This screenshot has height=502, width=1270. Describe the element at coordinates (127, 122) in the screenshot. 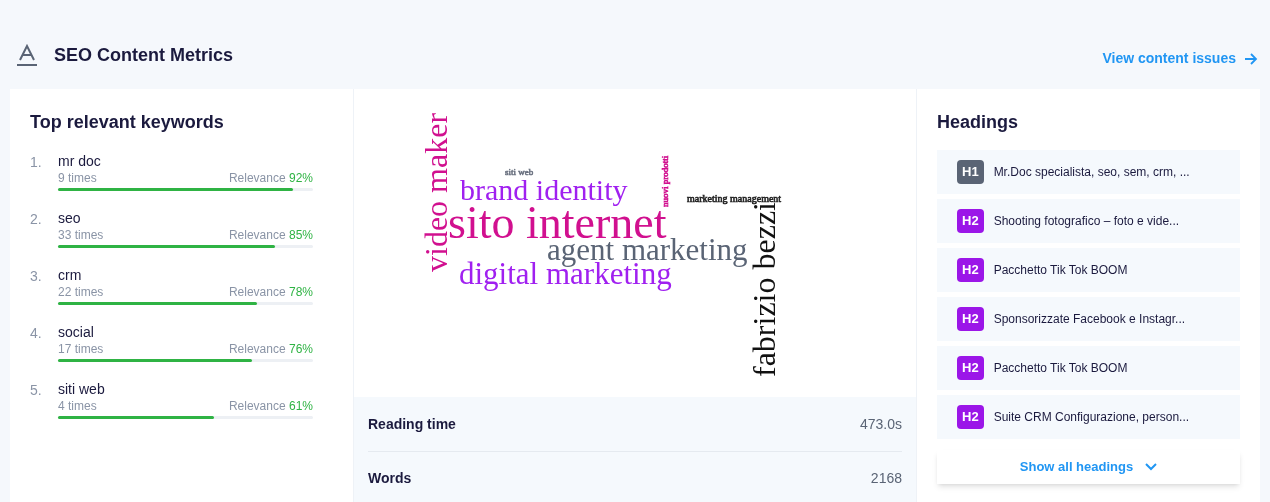

I see `card-title: Top relevant keywords` at that location.